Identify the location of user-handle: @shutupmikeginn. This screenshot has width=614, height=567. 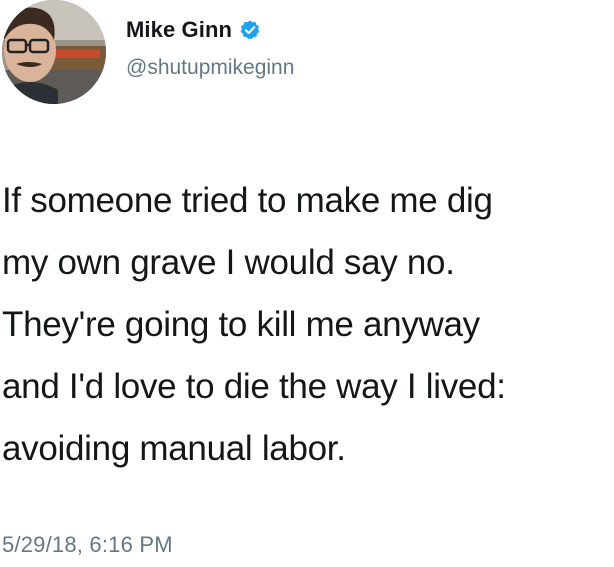
(210, 68).